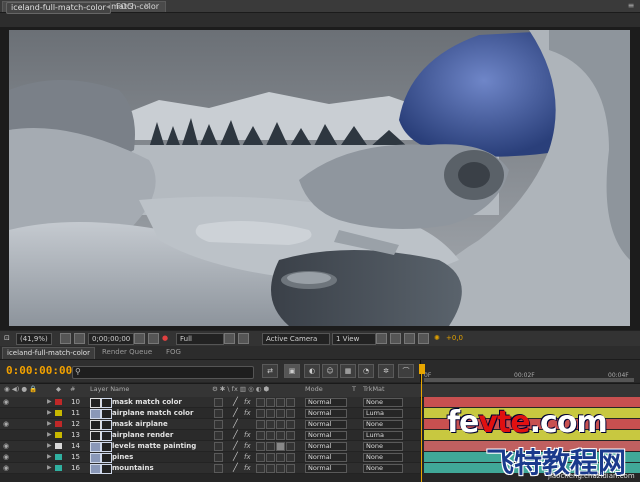 Image resolution: width=640 pixels, height=482 pixels. I want to click on magnify-icon: ⊡, so click(7, 338).